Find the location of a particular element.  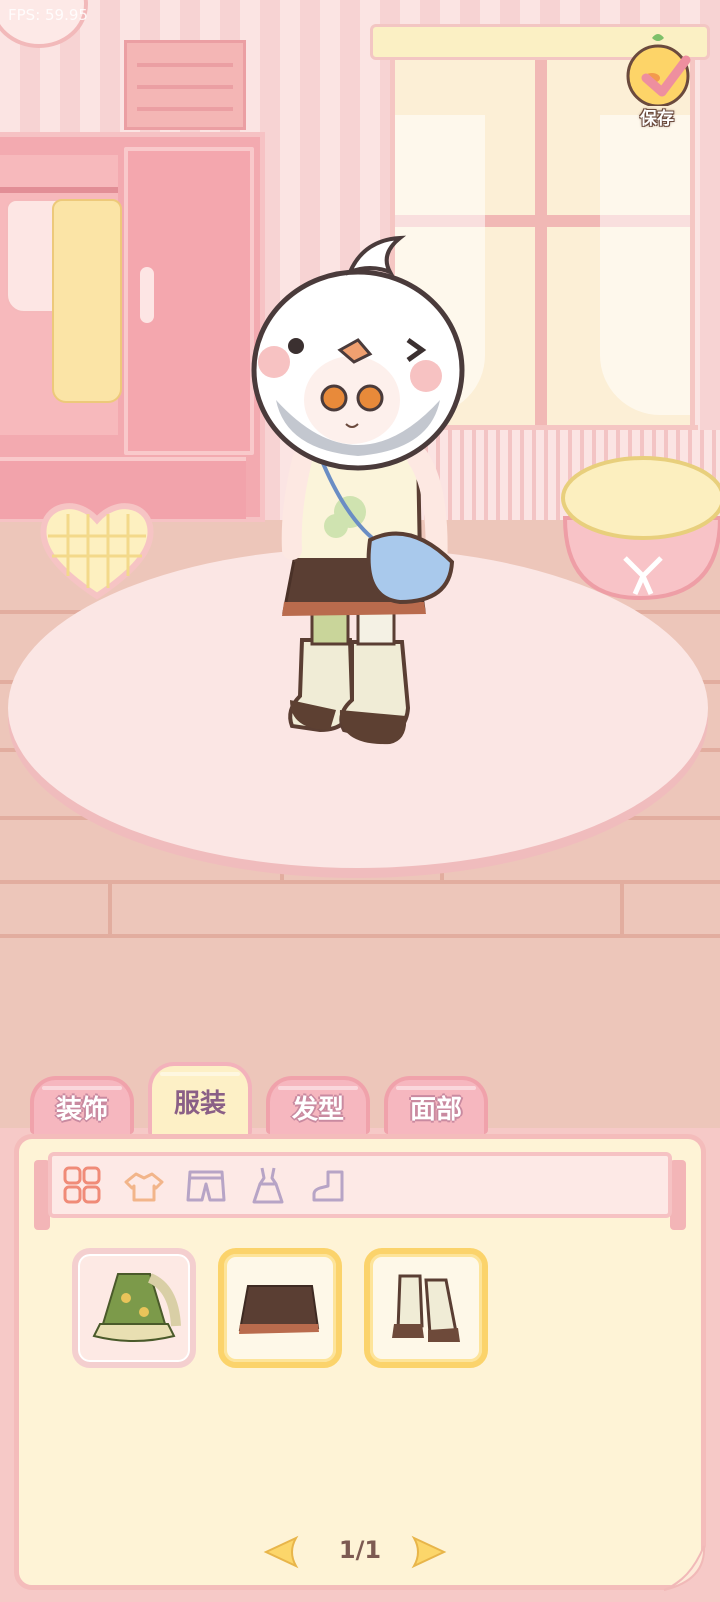

tab-face: 面部 is located at coordinates (436, 1105).